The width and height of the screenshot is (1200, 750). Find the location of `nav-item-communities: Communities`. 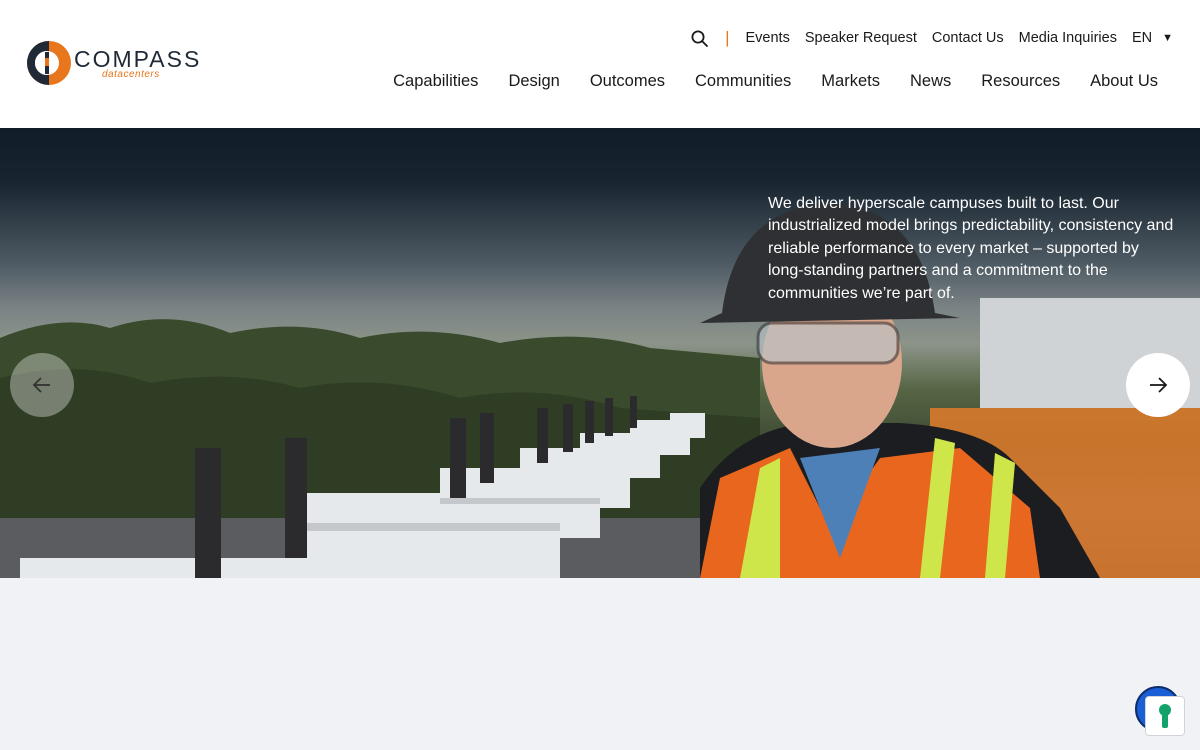

nav-item-communities: Communities is located at coordinates (743, 81).